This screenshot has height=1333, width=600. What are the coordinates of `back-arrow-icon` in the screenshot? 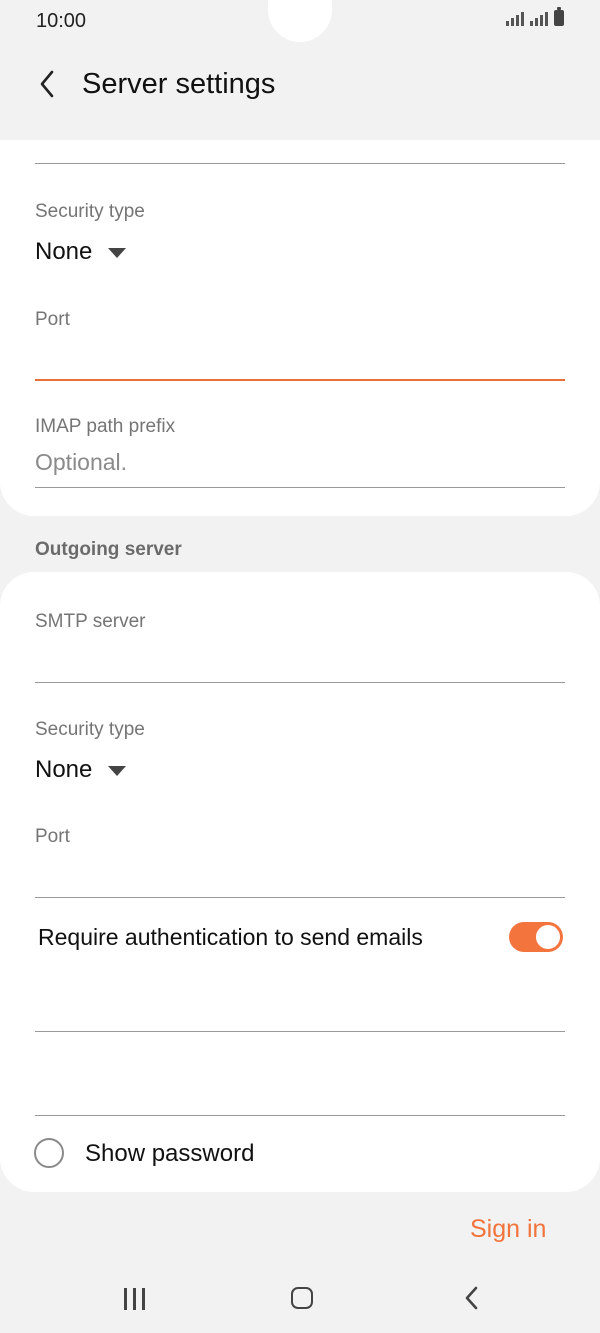 It's located at (49, 84).